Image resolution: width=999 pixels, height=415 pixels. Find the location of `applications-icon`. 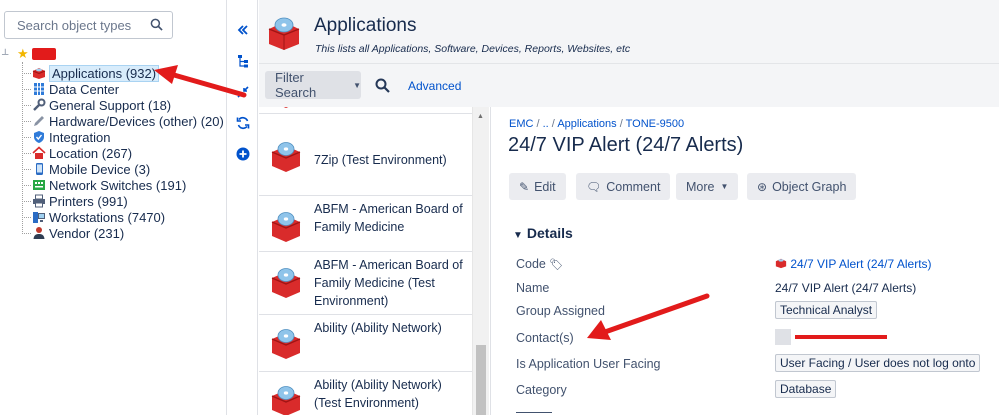

applications-icon is located at coordinates (284, 33).